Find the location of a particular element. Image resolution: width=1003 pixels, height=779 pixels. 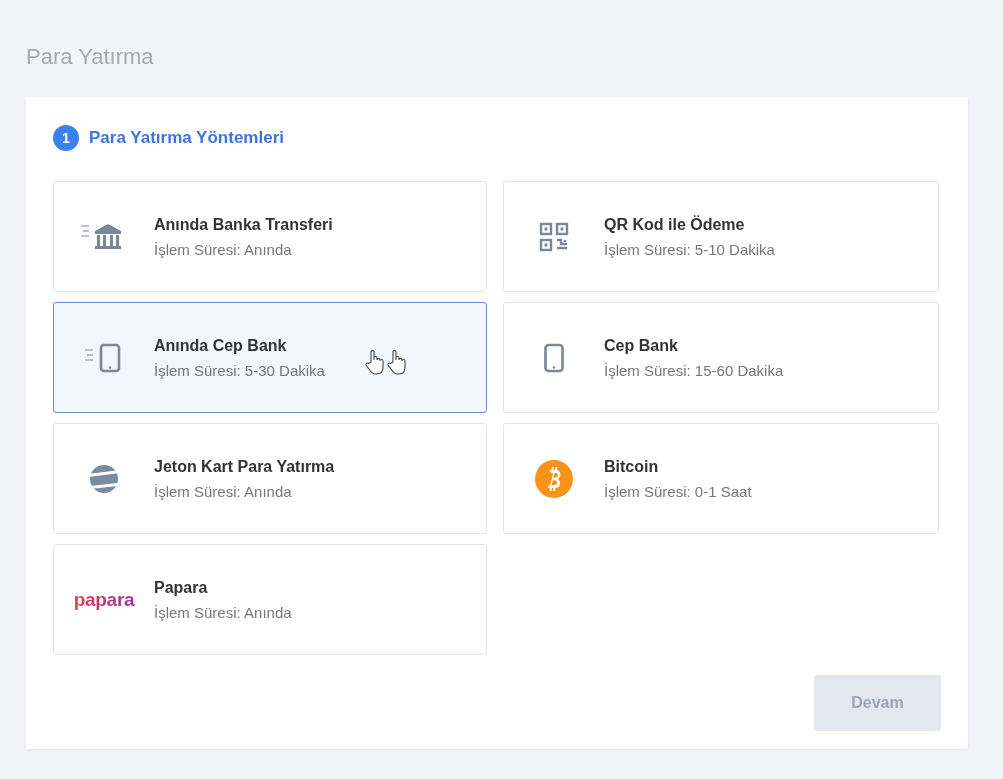

payment-method-card: Anında Cep Bank İşlem Süresi: 5-30 Dakika is located at coordinates (270, 357).